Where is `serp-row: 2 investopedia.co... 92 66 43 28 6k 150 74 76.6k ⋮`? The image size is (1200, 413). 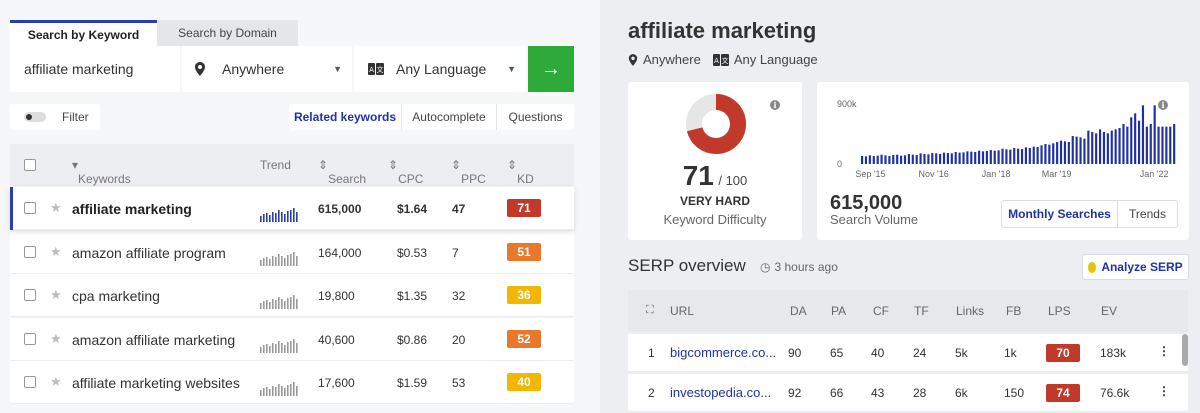 serp-row: 2 investopedia.co... 92 66 43 28 6k 150 74 76.6k ⋮ is located at coordinates (908, 393).